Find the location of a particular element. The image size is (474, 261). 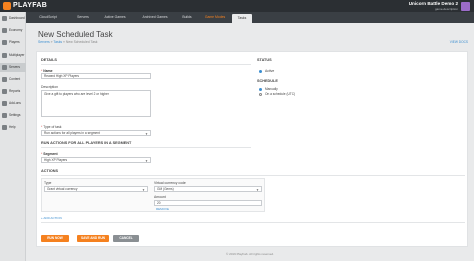

segment-heading: RUN ACTIONS FOR ALL PLAYERS IN A SEGMENT is located at coordinates (86, 143).